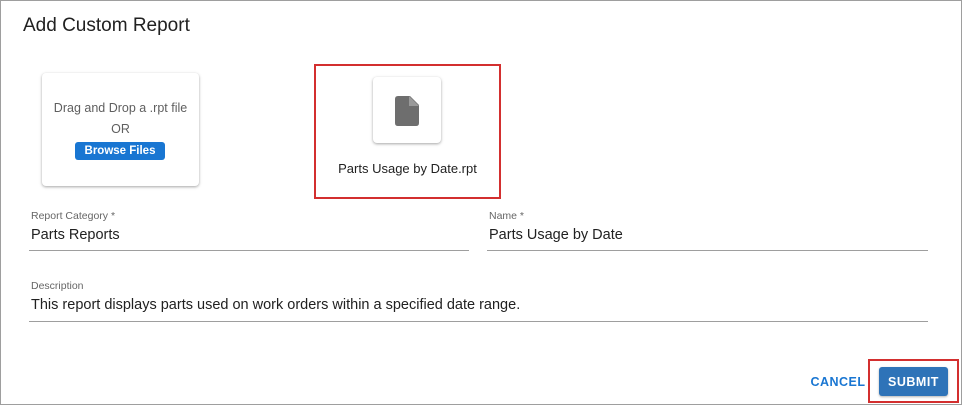 The height and width of the screenshot is (405, 962). Describe the element at coordinates (106, 25) in the screenshot. I see `dialog-title: Add Custom Report` at that location.